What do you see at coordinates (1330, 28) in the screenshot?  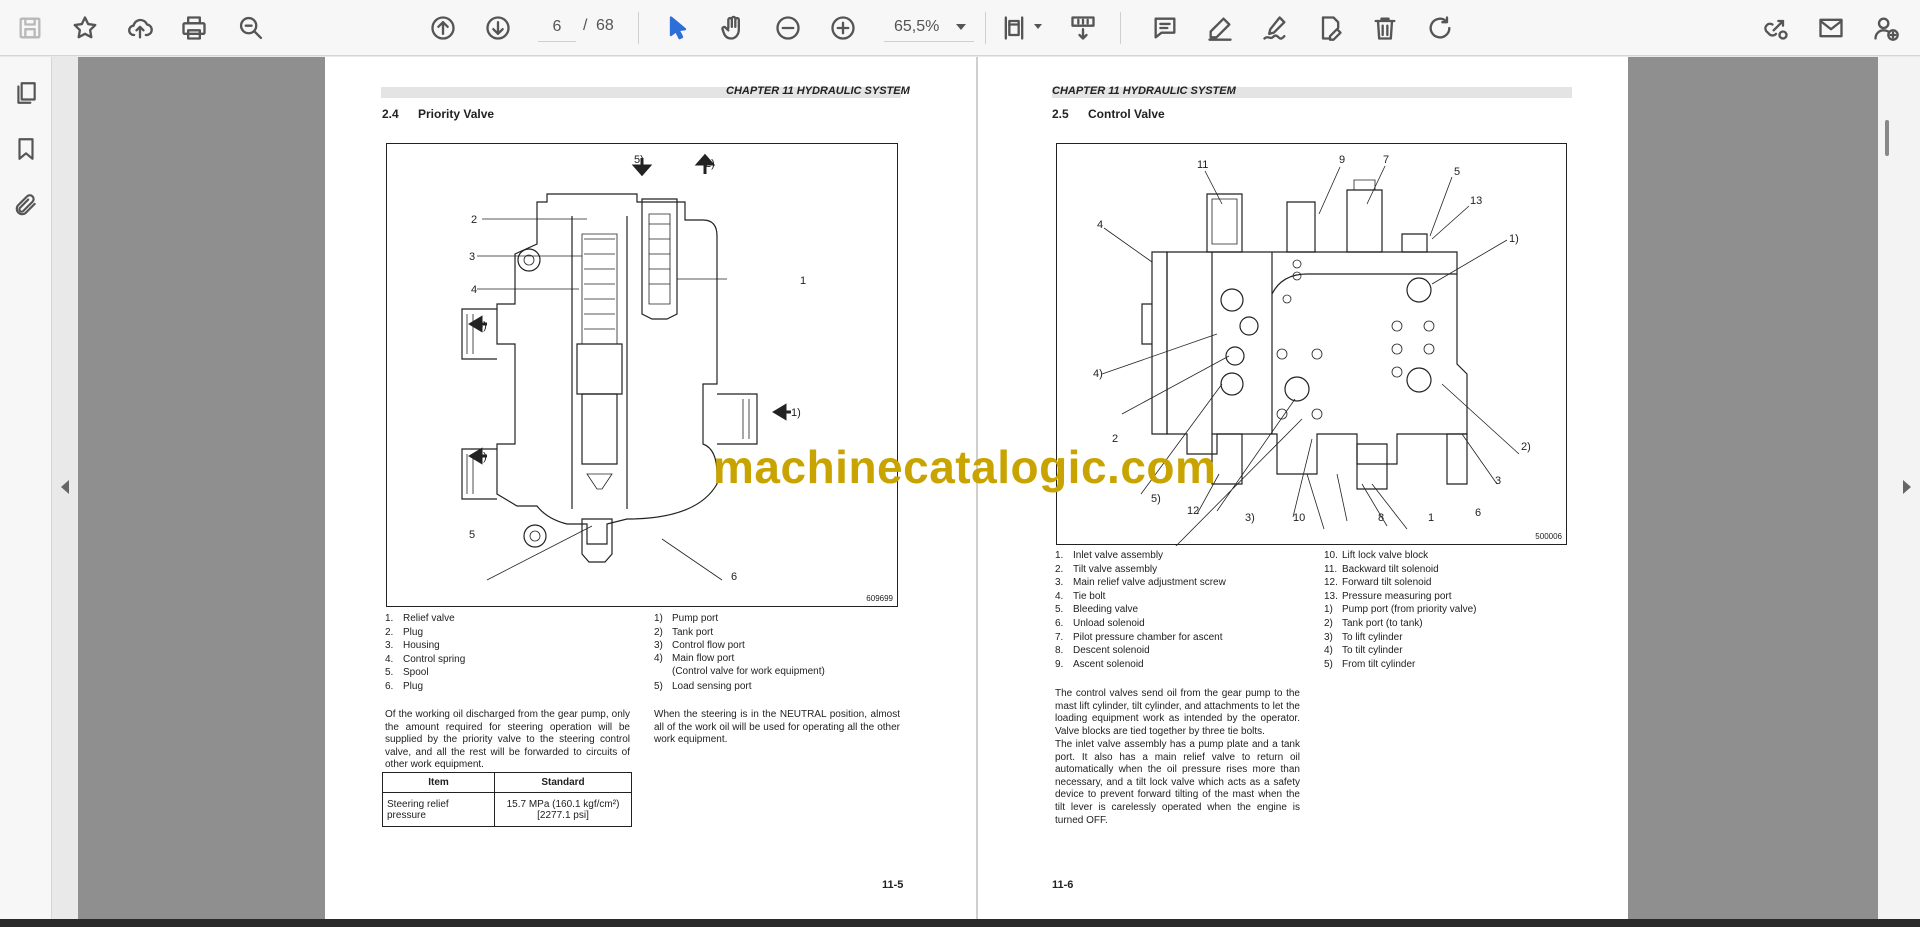 I see `edit-pdf-icon` at bounding box center [1330, 28].